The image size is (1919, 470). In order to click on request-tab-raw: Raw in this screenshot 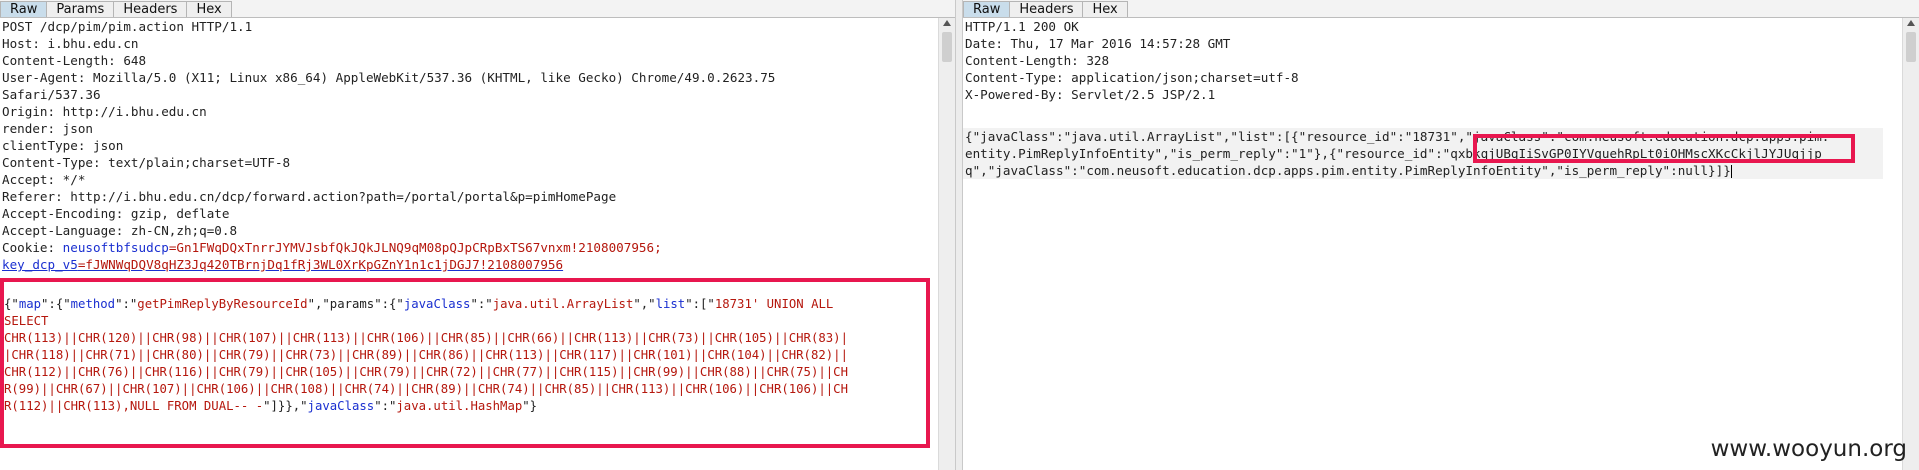, I will do `click(24, 9)`.